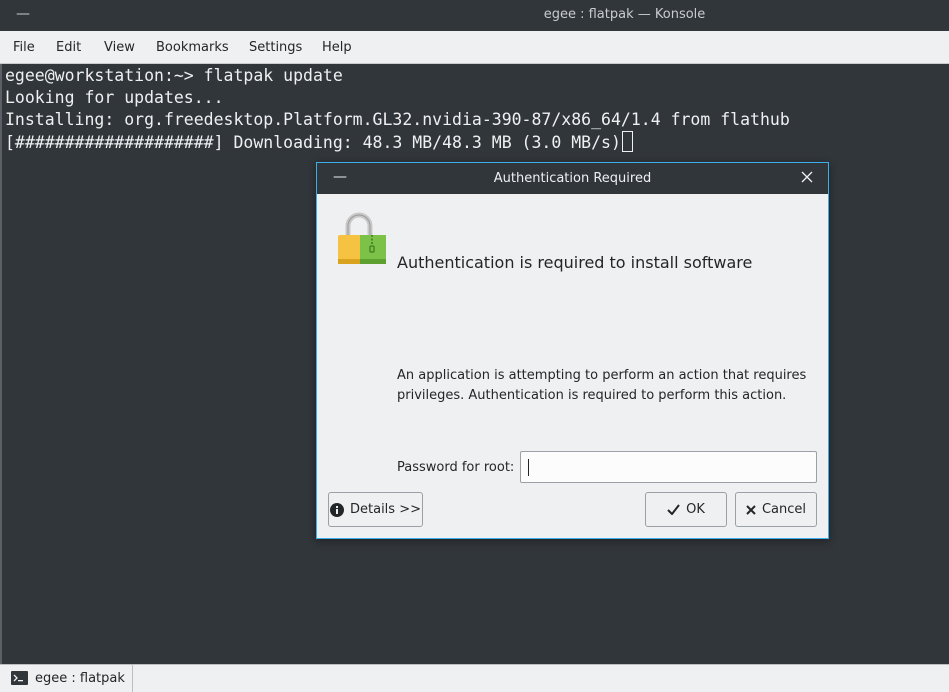  Describe the element at coordinates (474, 678) in the screenshot. I see `taskbar: egee : flatpak` at that location.